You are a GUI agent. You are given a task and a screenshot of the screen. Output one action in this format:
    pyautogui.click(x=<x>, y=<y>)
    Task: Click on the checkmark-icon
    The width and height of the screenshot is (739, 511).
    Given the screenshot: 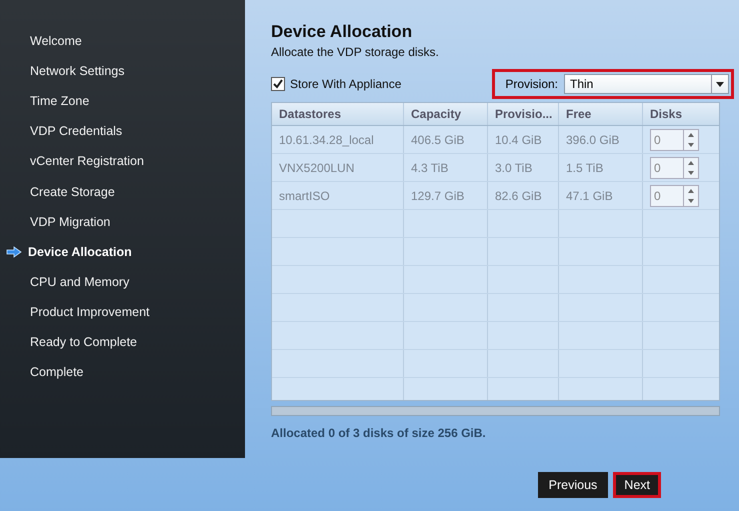 What is the action you would take?
    pyautogui.click(x=278, y=84)
    